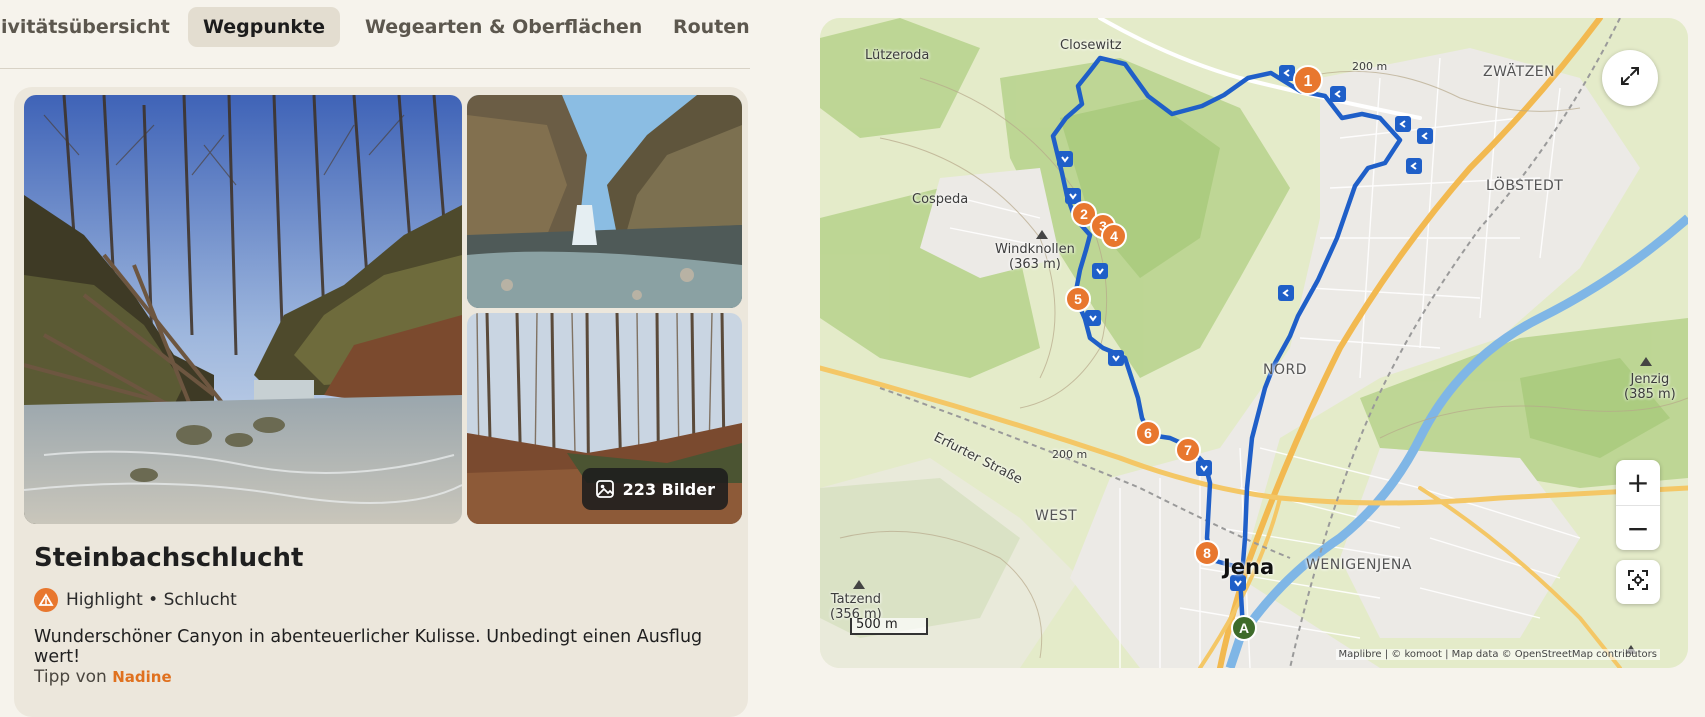  Describe the element at coordinates (70, 677) in the screenshot. I see `tip-prefix: Tipp von` at that location.